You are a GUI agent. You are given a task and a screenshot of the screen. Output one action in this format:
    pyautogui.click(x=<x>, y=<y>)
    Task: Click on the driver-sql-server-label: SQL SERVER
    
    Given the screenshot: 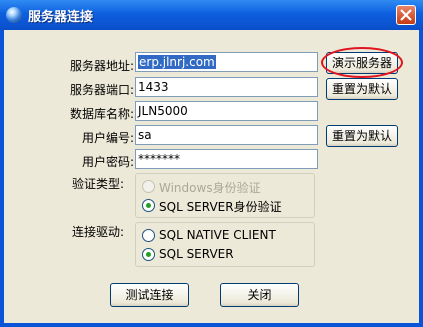 What is the action you would take?
    pyautogui.click(x=196, y=254)
    